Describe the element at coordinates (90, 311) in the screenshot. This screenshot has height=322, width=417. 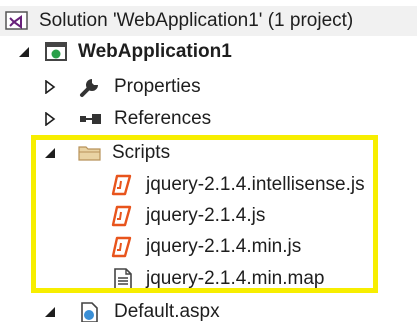
I see `aspx-file-icon` at that location.